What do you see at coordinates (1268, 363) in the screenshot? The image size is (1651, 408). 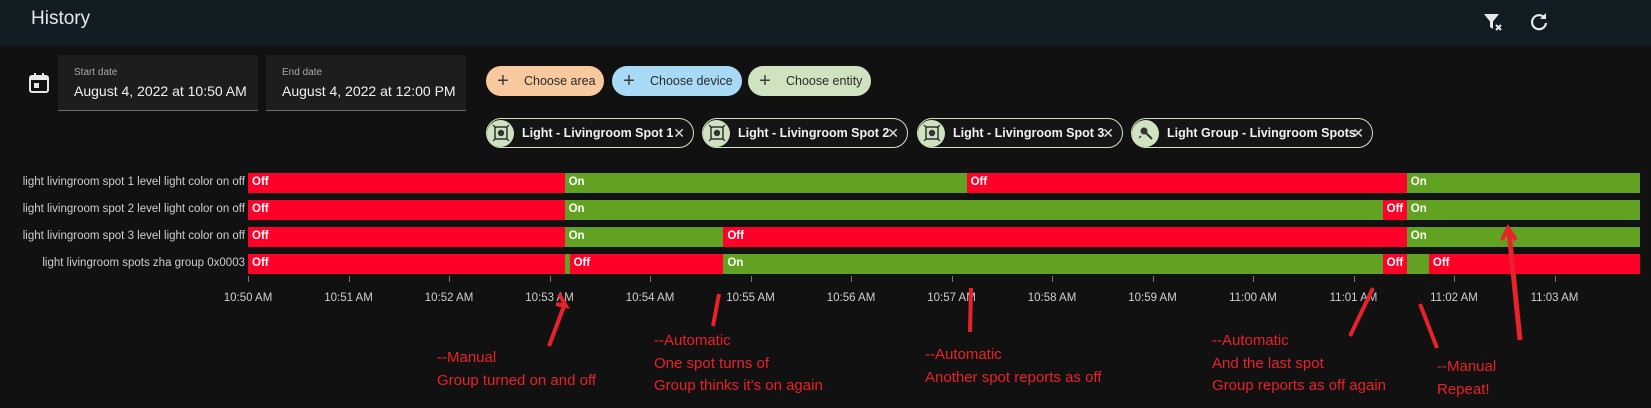 I see `annotation-line: And the last spot` at bounding box center [1268, 363].